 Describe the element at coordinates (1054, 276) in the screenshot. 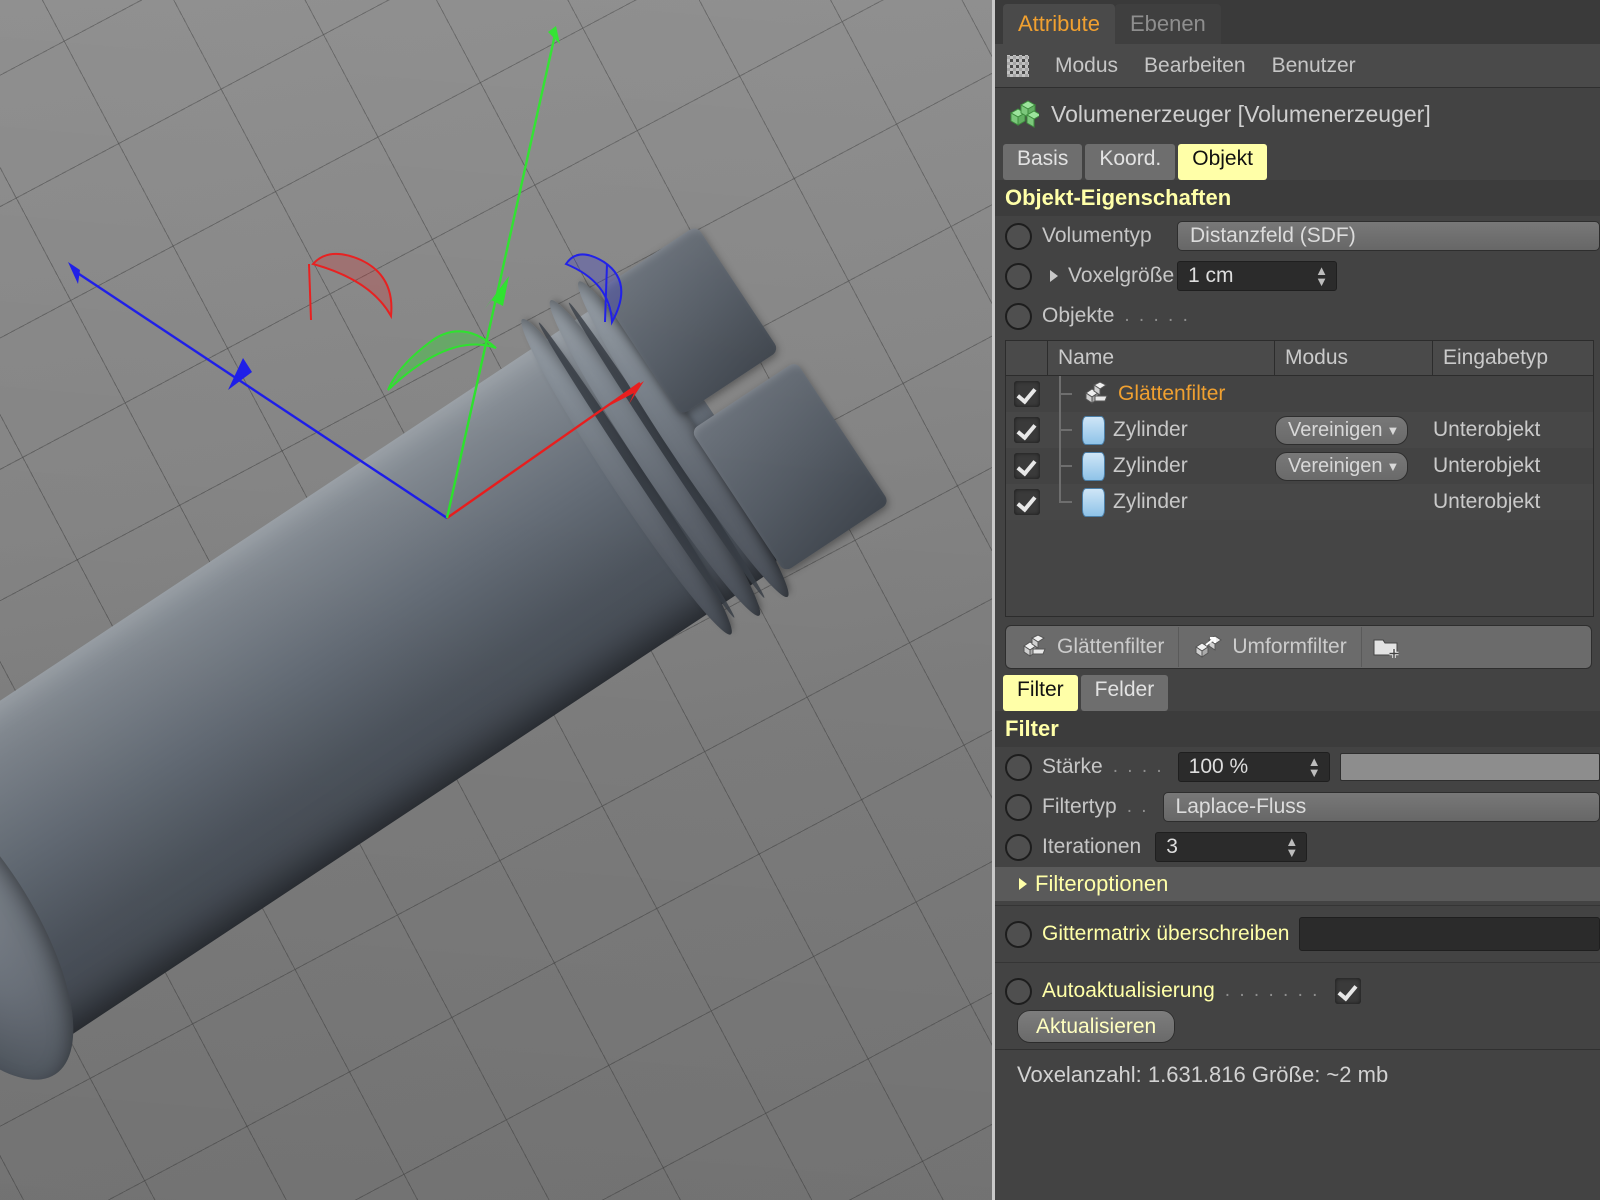

I see `voxelgroesse-expand-icon` at that location.